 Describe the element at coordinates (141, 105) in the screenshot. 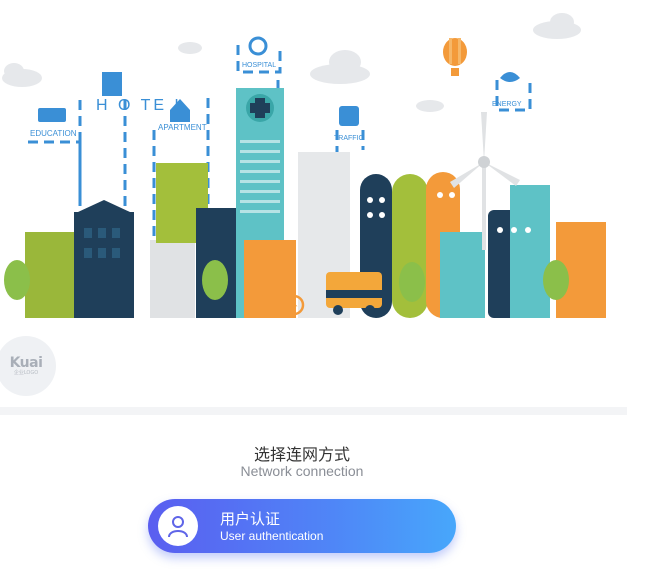

I see `label-hotel: H O TE L` at that location.